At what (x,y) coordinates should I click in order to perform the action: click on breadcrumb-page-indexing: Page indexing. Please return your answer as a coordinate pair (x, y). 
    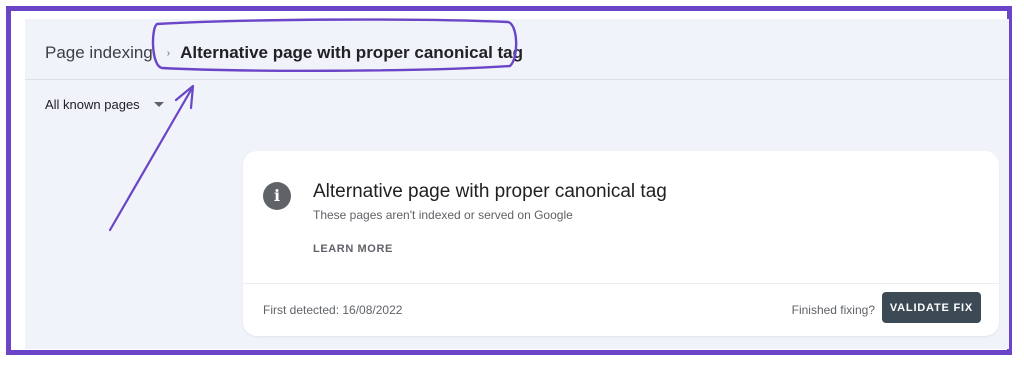
    Looking at the image, I should click on (99, 53).